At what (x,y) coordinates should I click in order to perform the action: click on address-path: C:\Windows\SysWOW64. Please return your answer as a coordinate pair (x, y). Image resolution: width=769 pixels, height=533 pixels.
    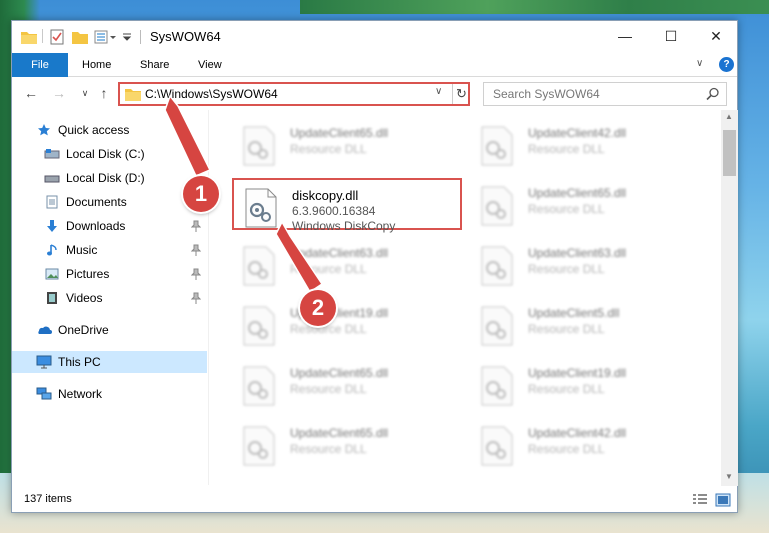
    Looking at the image, I should click on (211, 94).